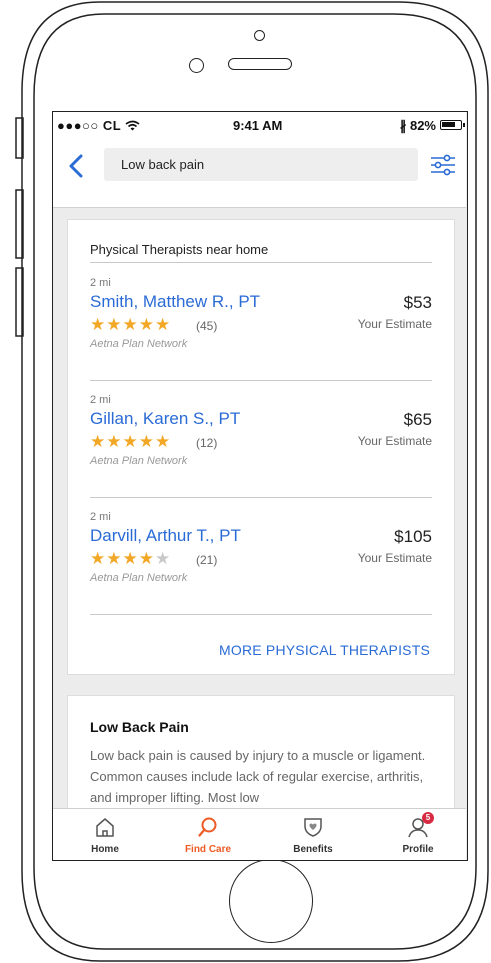 The height and width of the screenshot is (963, 491). I want to click on shield-icon, so click(313, 827).